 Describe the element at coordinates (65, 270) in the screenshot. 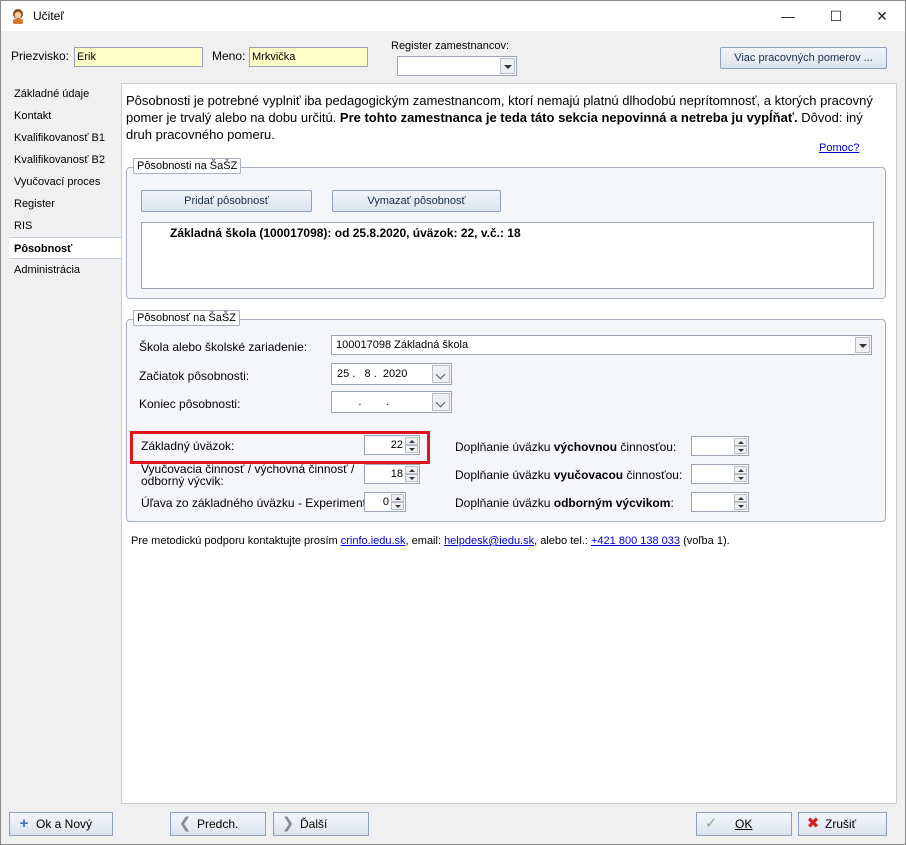

I see `sidebar-item-administration: Administrácia` at that location.